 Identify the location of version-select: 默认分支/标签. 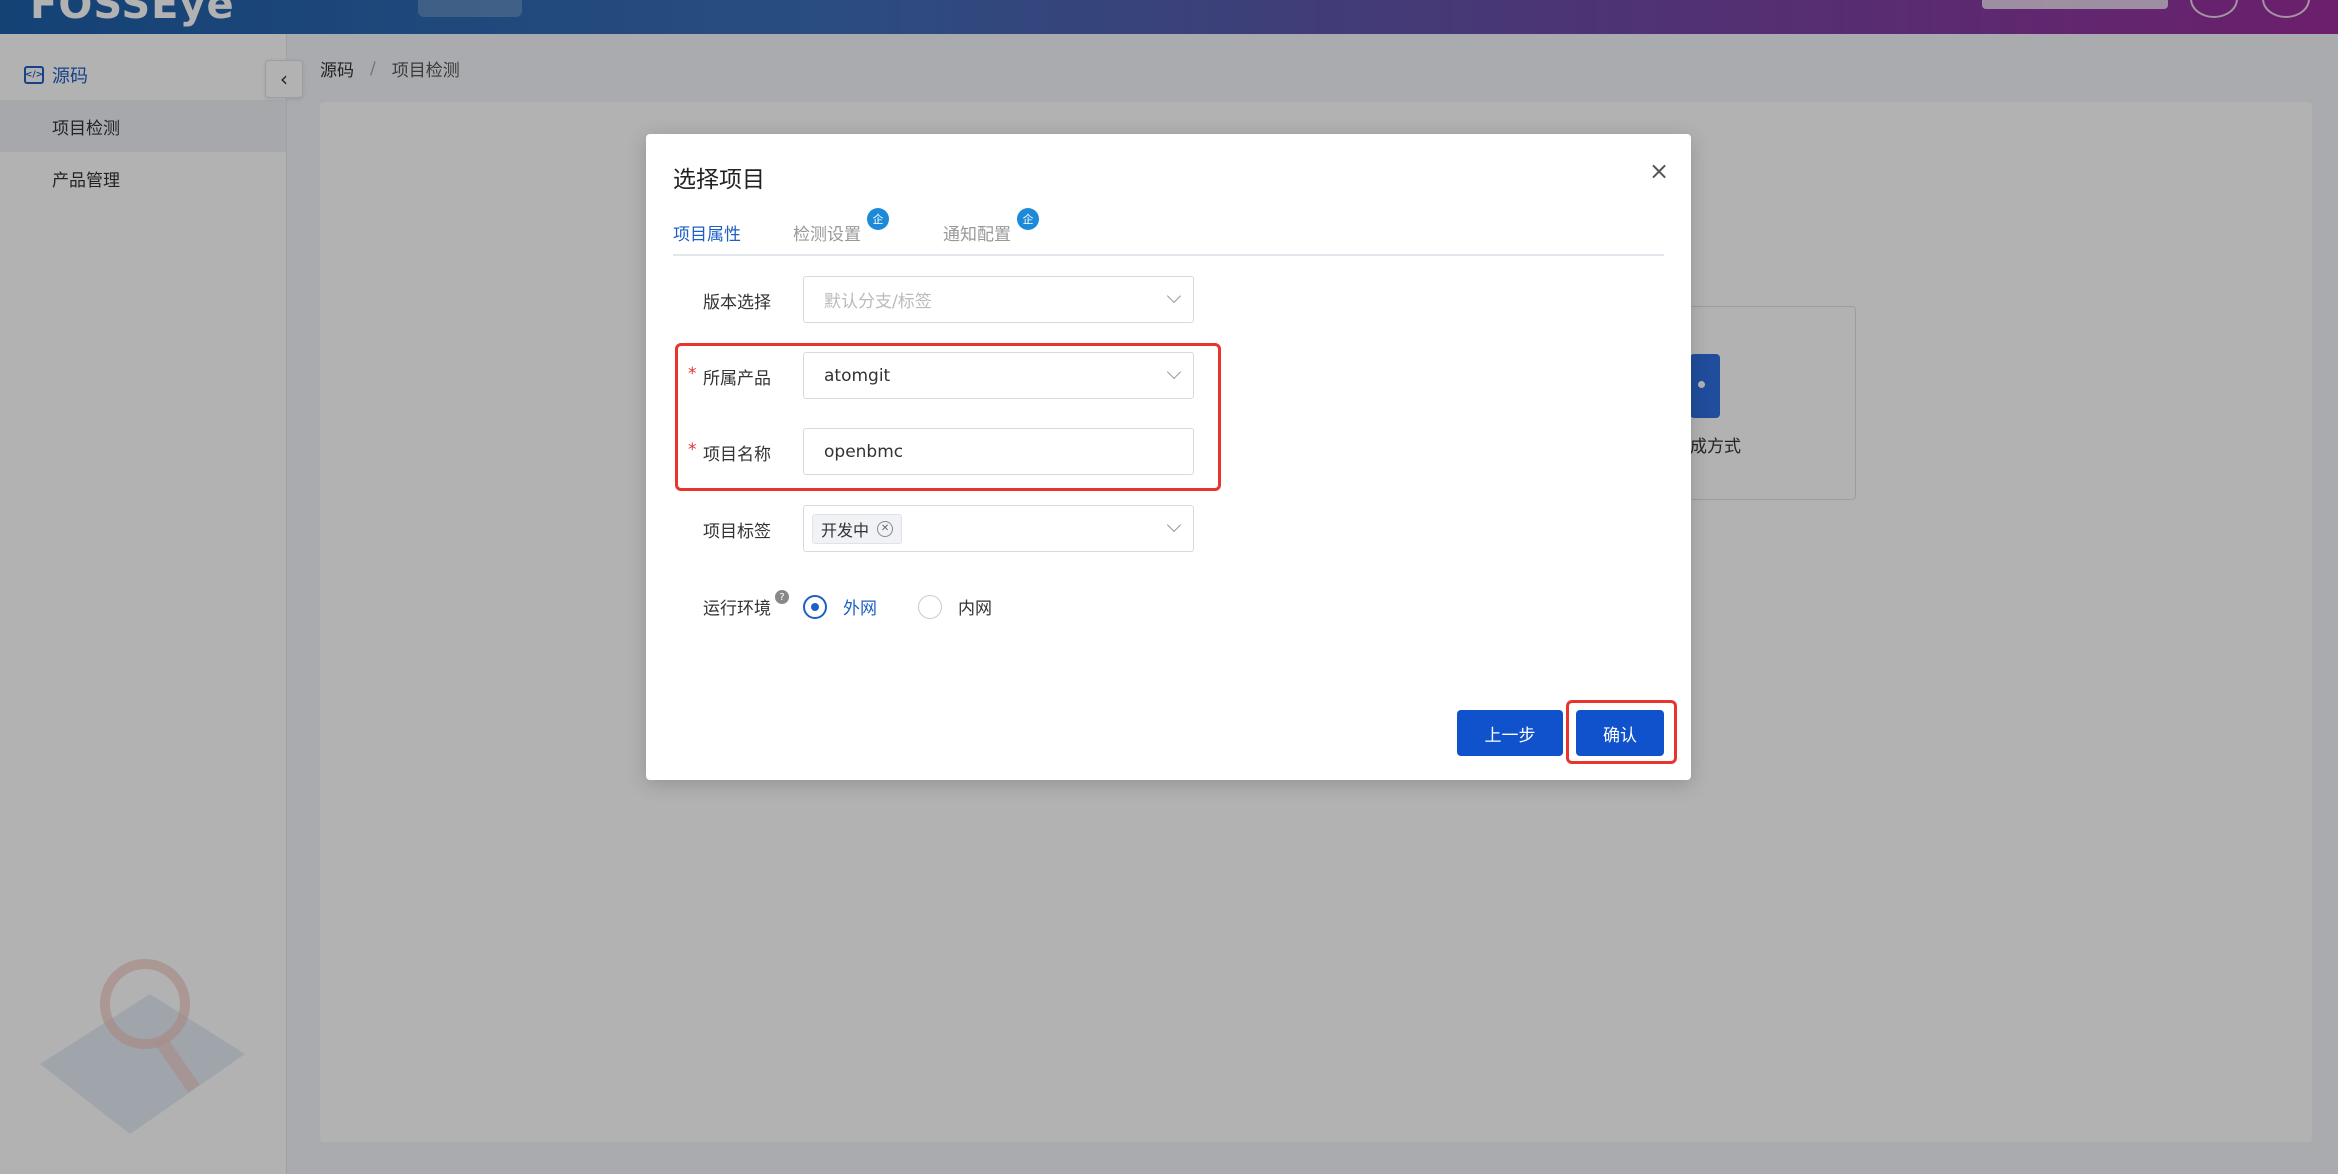
(998, 299).